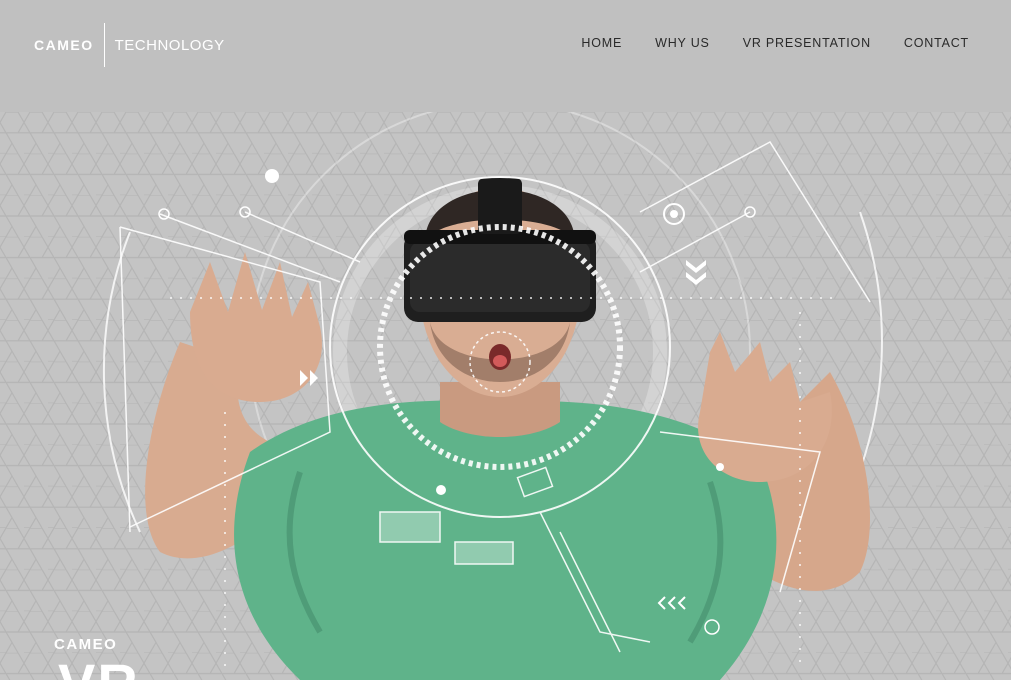 The image size is (1011, 680). What do you see at coordinates (682, 43) in the screenshot?
I see `nav-why-us: WHY US` at bounding box center [682, 43].